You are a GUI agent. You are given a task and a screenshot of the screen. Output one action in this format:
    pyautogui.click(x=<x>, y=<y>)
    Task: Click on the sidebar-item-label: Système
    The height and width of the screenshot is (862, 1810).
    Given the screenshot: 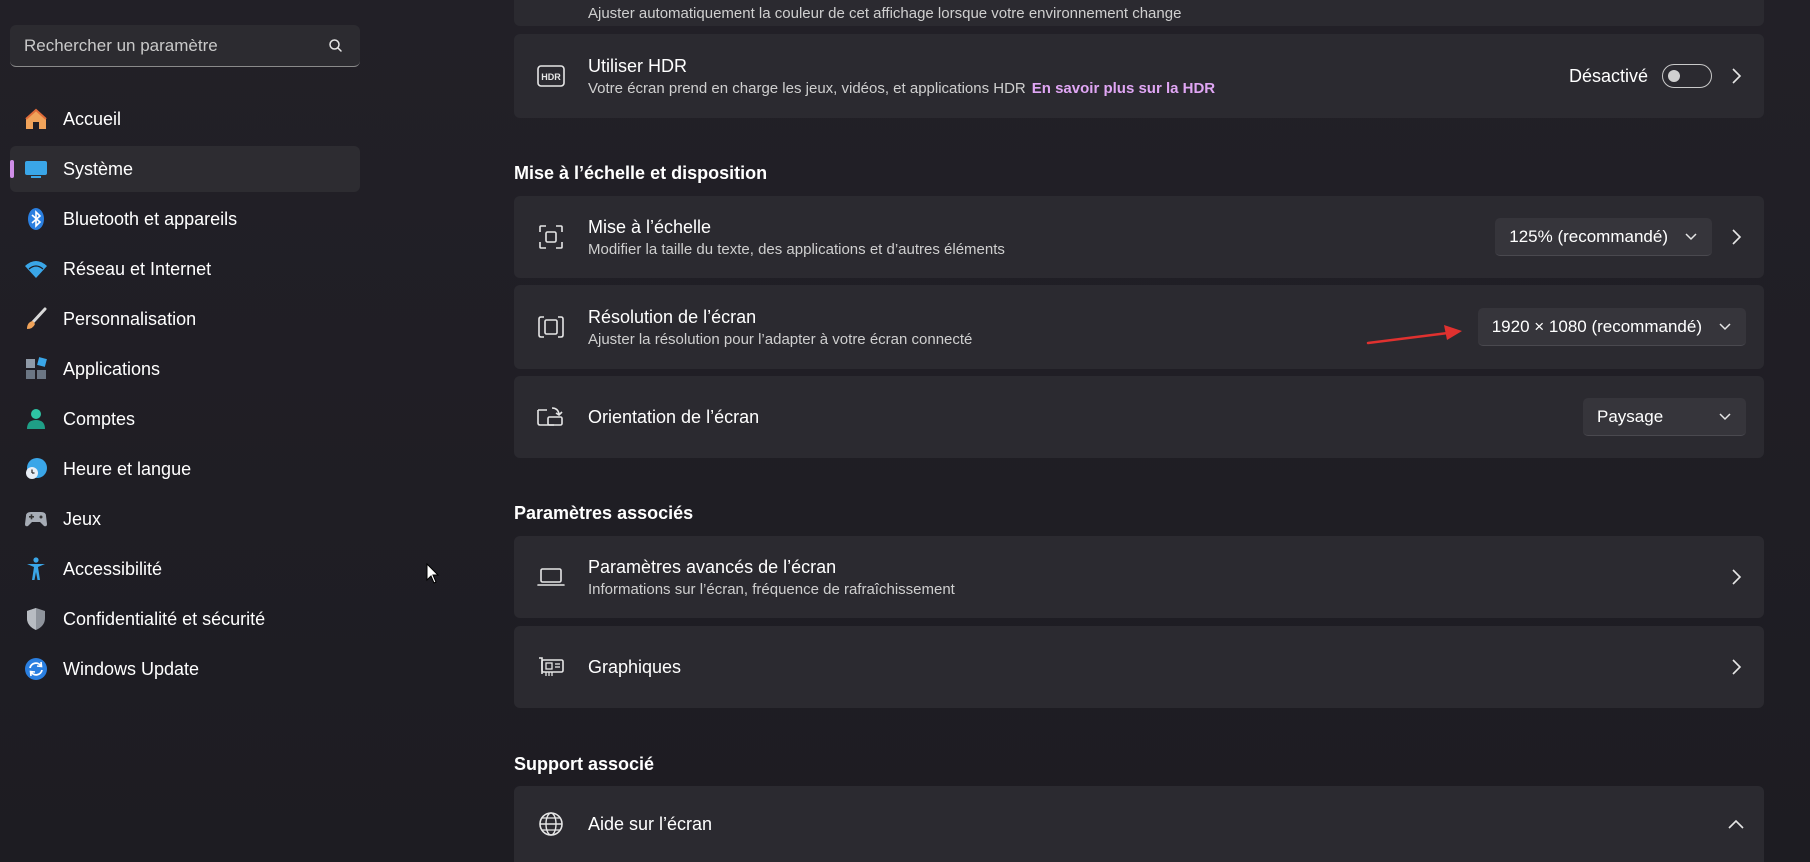 What is the action you would take?
    pyautogui.click(x=98, y=168)
    